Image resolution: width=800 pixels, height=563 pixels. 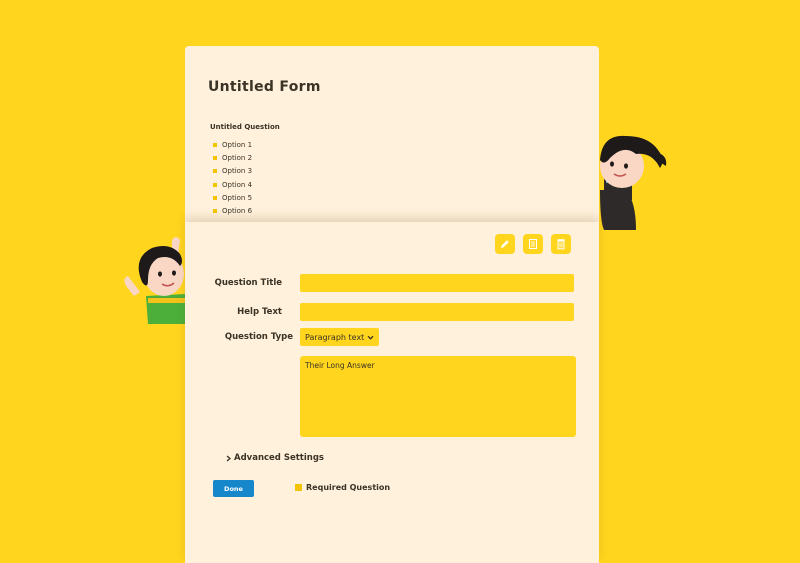 I want to click on character-illustration-right, so click(x=633, y=182).